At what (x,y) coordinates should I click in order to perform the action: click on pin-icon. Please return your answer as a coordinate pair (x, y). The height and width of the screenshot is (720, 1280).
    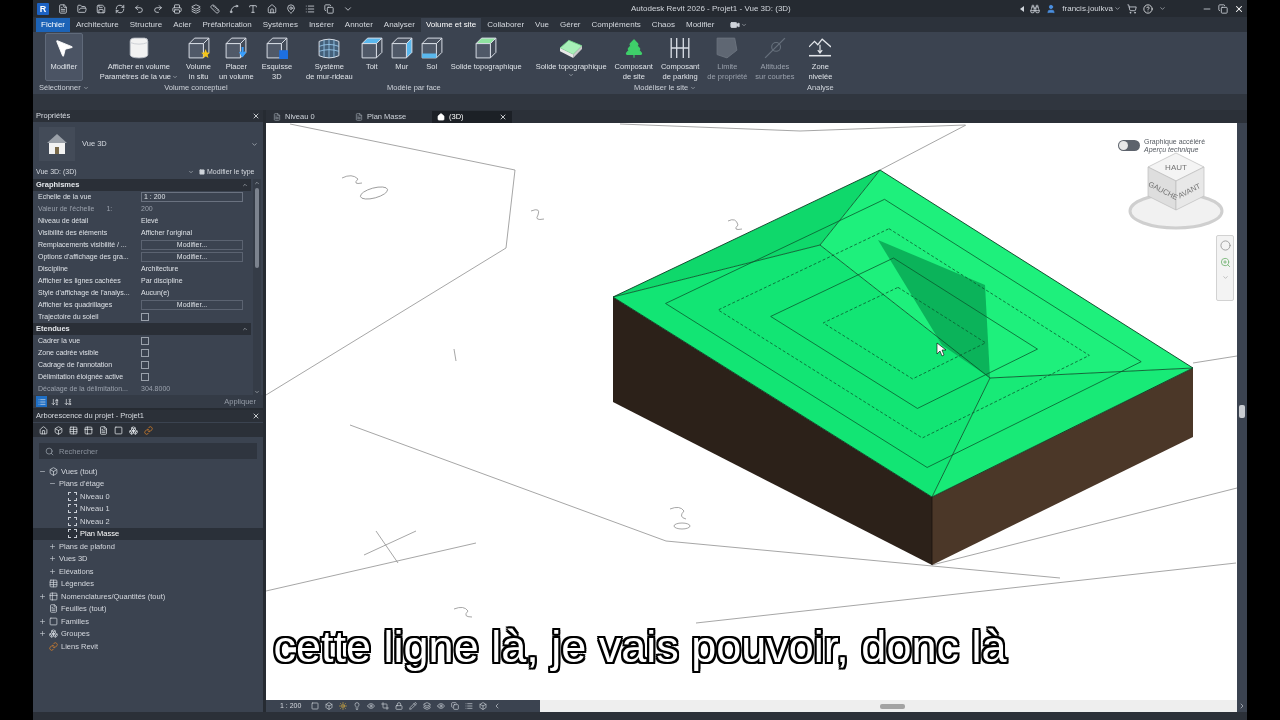
    Looking at the image, I should click on (291, 8).